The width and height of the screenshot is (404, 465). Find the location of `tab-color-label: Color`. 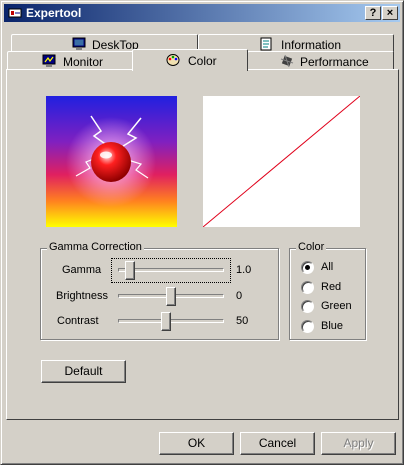

tab-color-label: Color is located at coordinates (202, 61).